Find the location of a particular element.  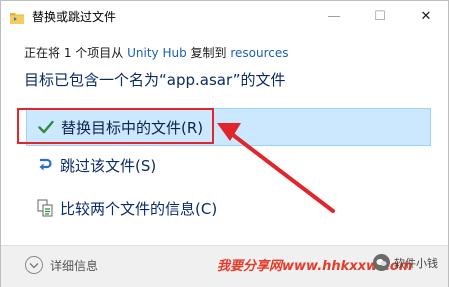

skip-option-label: 跳过该文件(S) is located at coordinates (108, 165).